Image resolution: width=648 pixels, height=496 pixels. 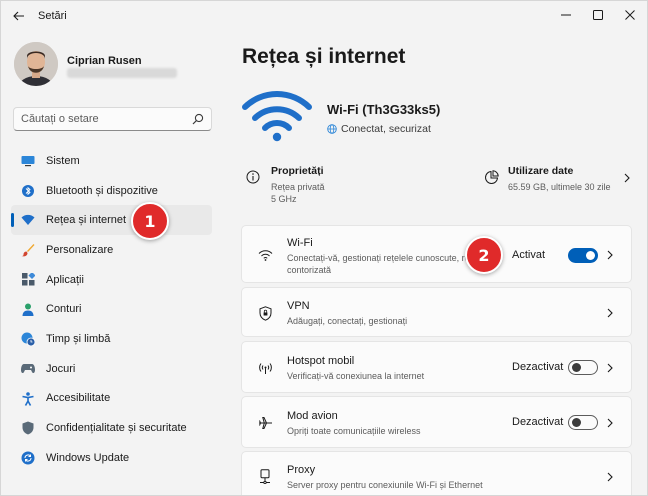 What do you see at coordinates (28, 250) in the screenshot?
I see `paintbrush-icon` at bounding box center [28, 250].